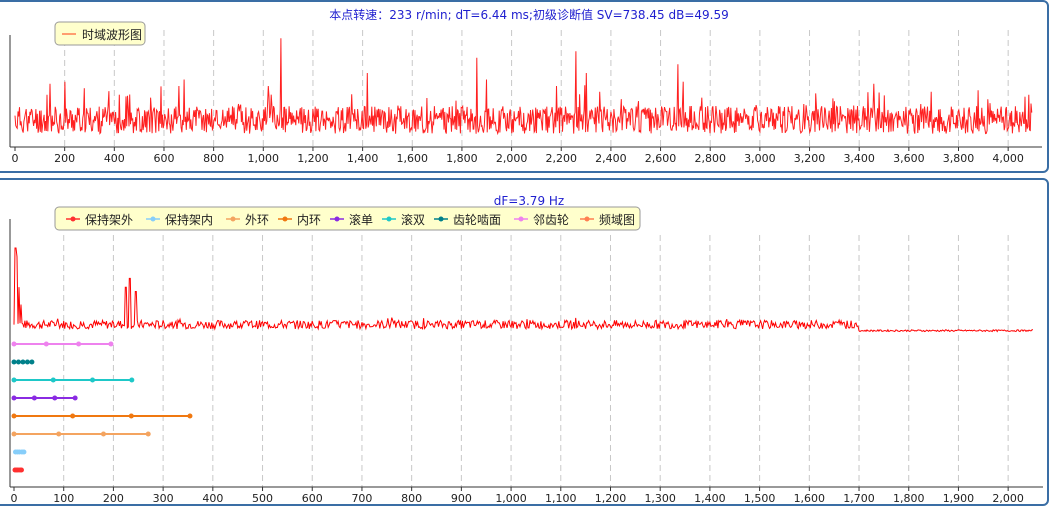  Describe the element at coordinates (561, 498) in the screenshot. I see `x-tick-label: 1,100` at that location.